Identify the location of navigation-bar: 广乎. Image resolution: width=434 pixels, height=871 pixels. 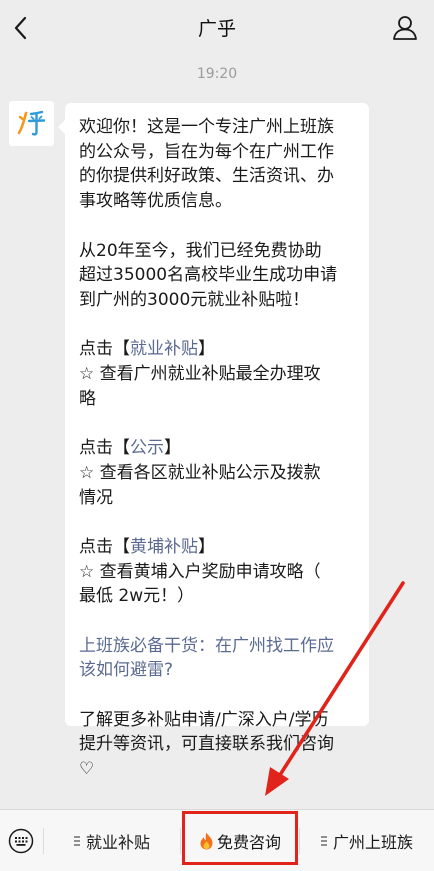
(217, 28).